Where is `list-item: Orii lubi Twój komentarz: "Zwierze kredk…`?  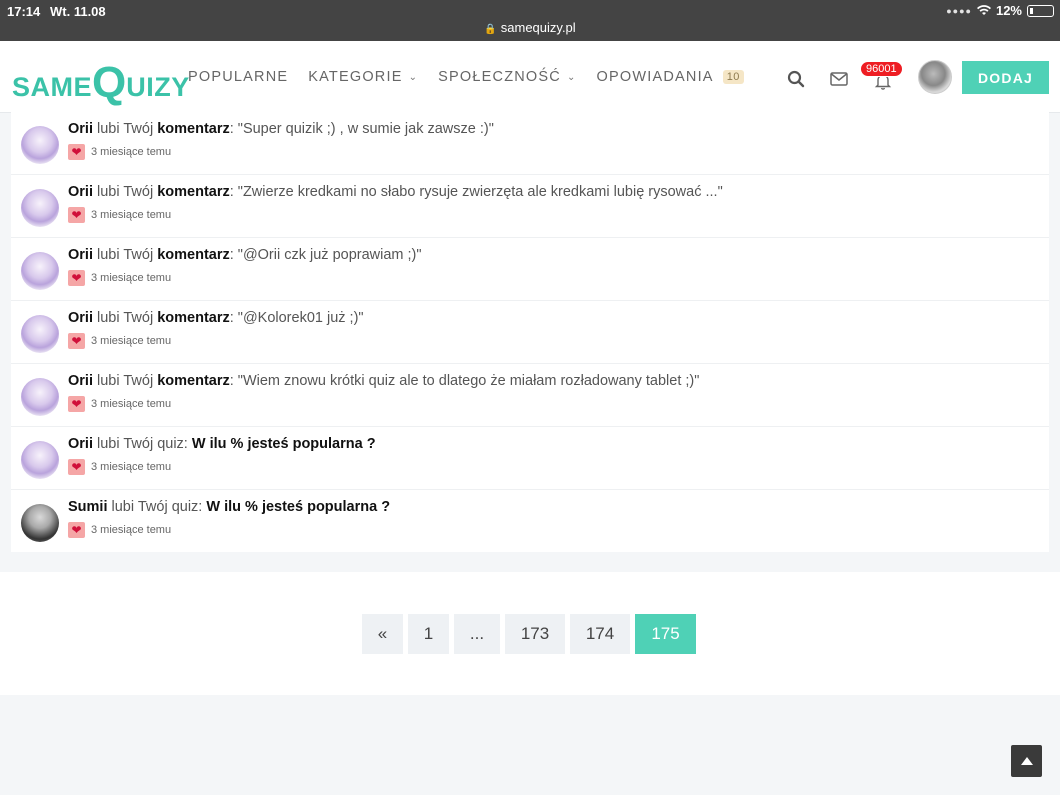 list-item: Orii lubi Twój komentarz: "Zwierze kredk… is located at coordinates (530, 206).